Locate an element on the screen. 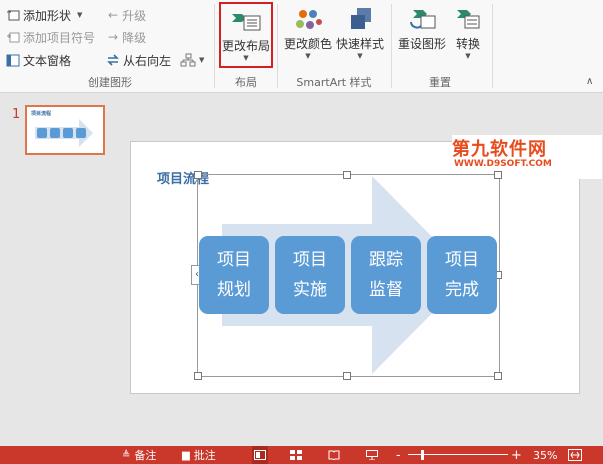  thumbnail-title: 项目流程 is located at coordinates (41, 114).